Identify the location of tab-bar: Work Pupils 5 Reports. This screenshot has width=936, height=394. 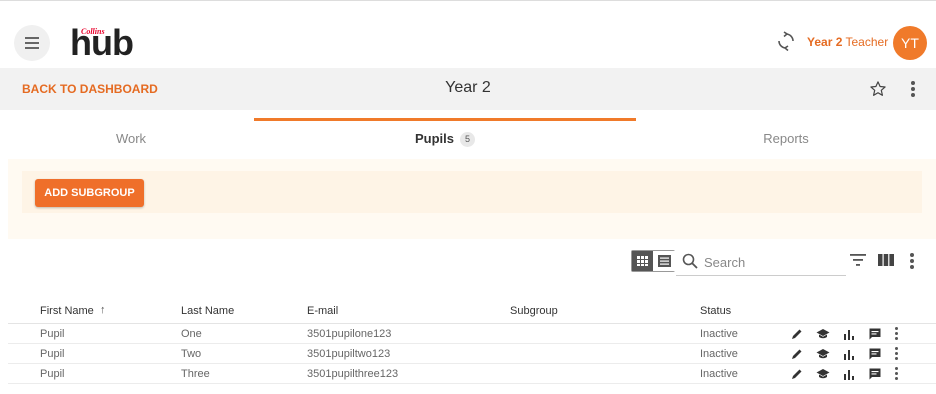
(472, 138).